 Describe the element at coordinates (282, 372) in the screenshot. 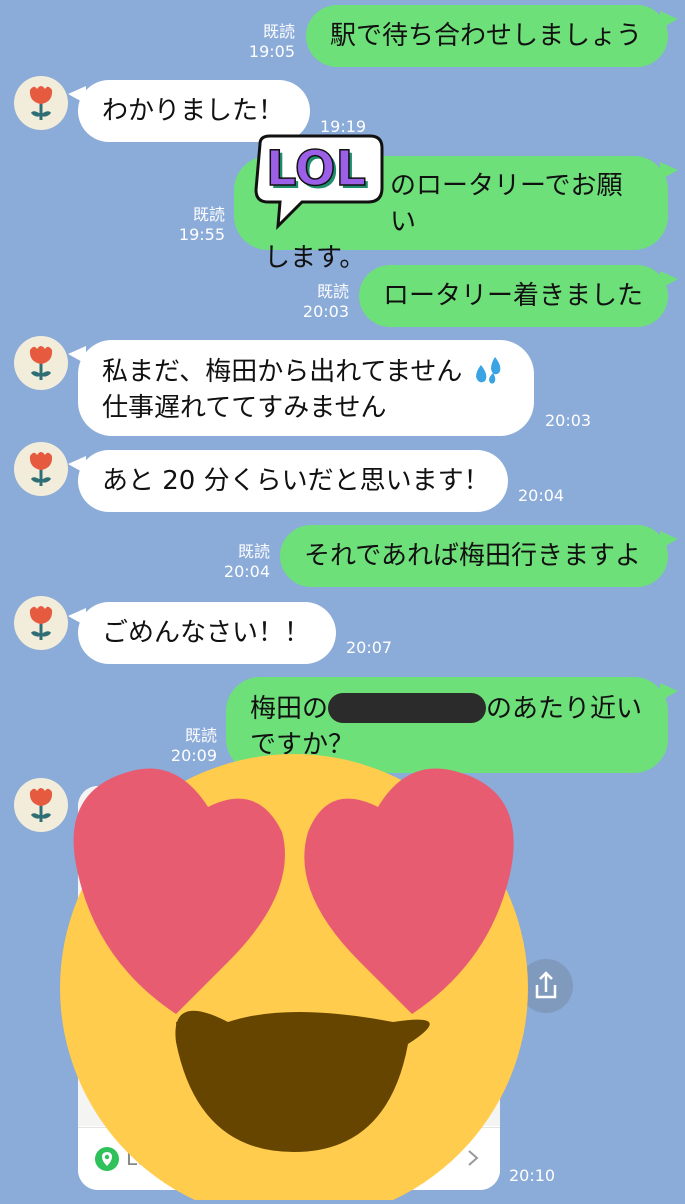

I see `message-text: 私まだ、梅田から出れてません` at that location.